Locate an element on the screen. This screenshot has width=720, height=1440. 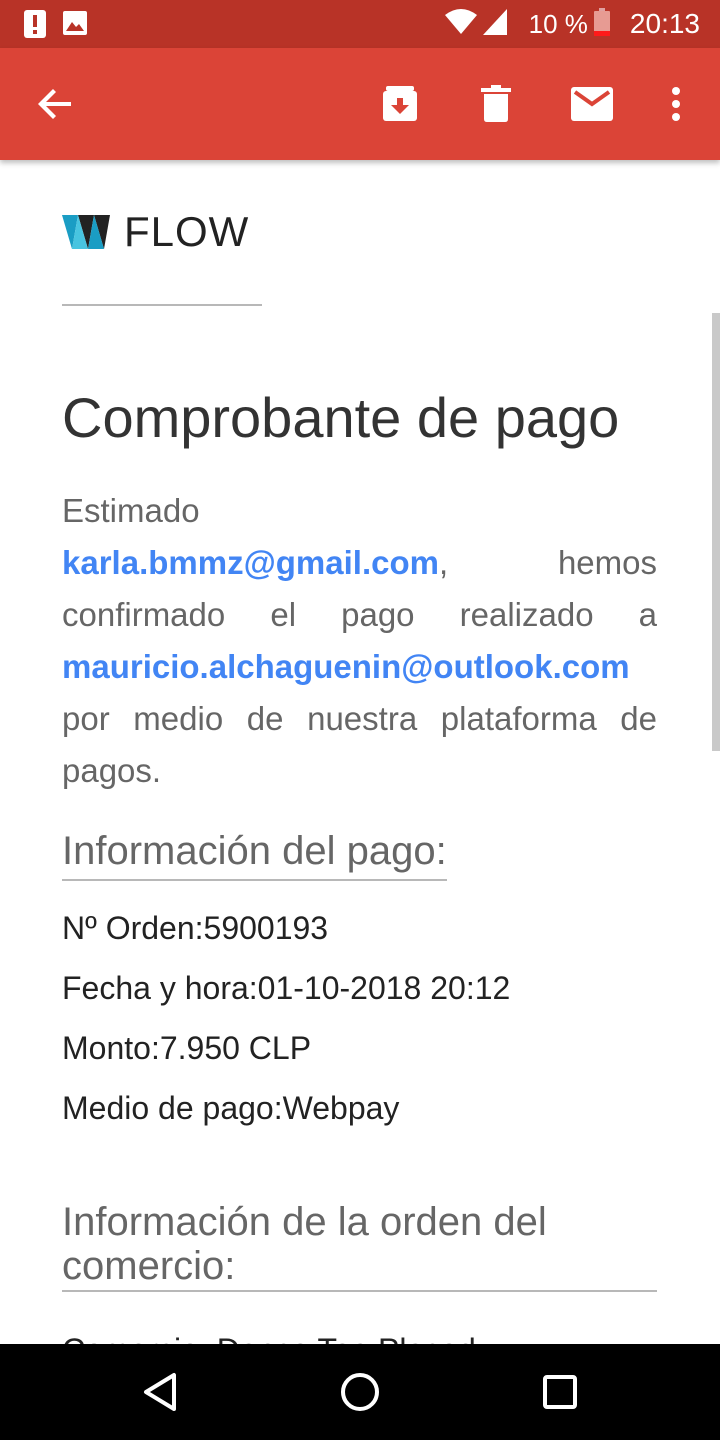
mark-unread-button is located at coordinates (592, 104).